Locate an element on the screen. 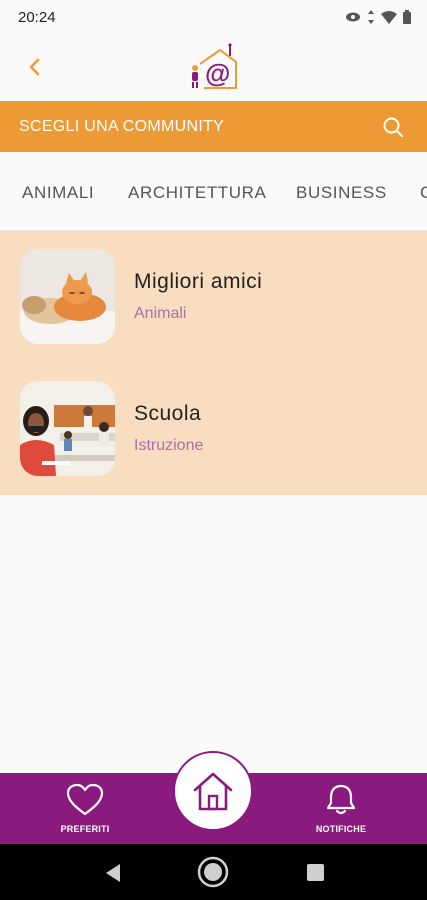 The height and width of the screenshot is (900, 427). pets-image is located at coordinates (67, 296).